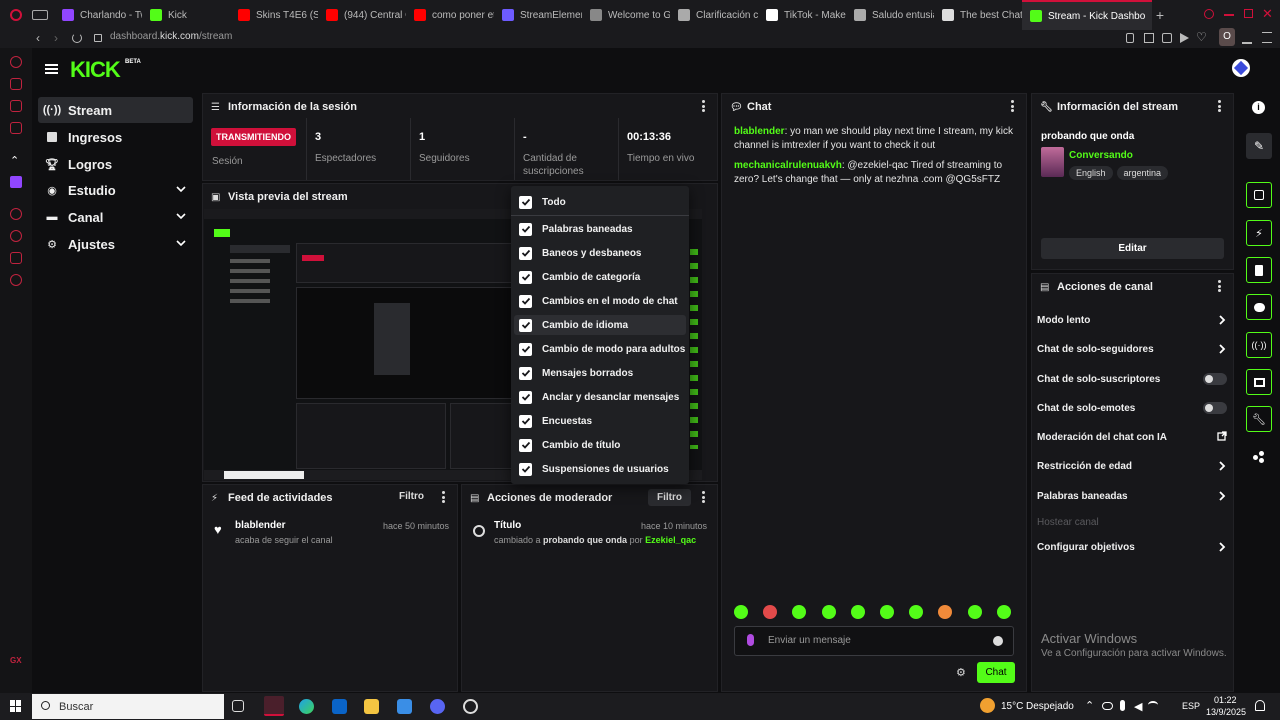 This screenshot has height=720, width=1280. What do you see at coordinates (404, 706) in the screenshot?
I see `store-icon` at bounding box center [404, 706].